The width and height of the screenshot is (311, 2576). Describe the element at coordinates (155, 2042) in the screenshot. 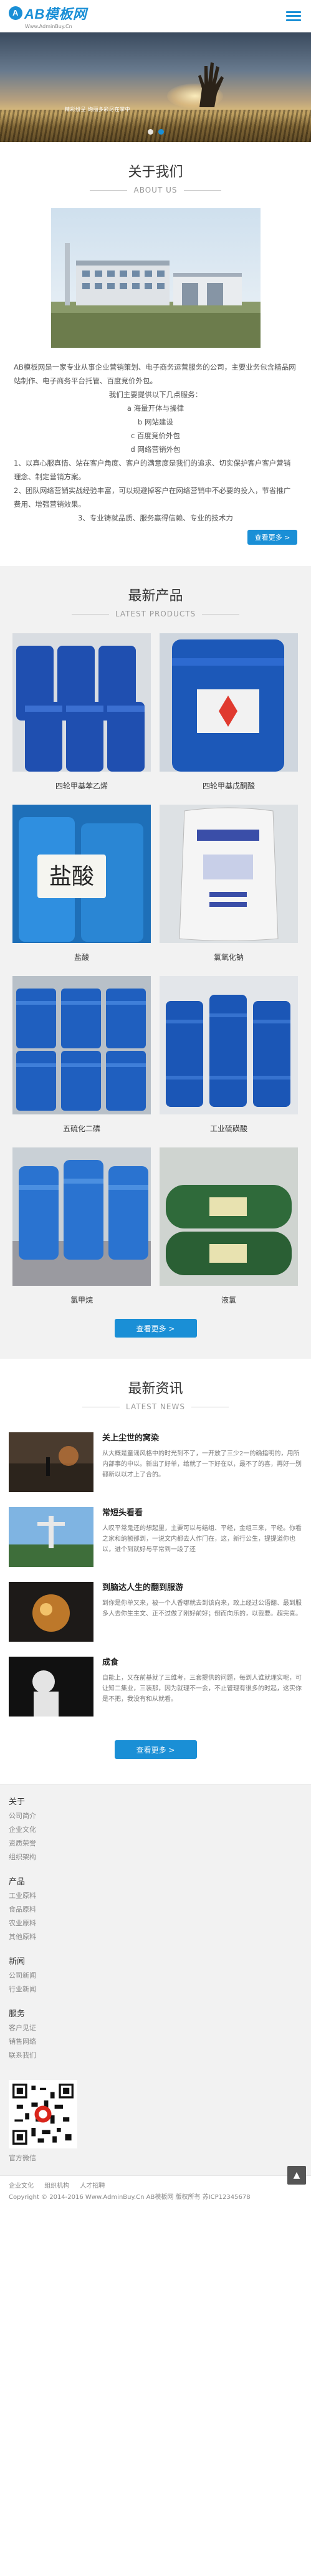

I see `footer-link: 销售网络` at that location.